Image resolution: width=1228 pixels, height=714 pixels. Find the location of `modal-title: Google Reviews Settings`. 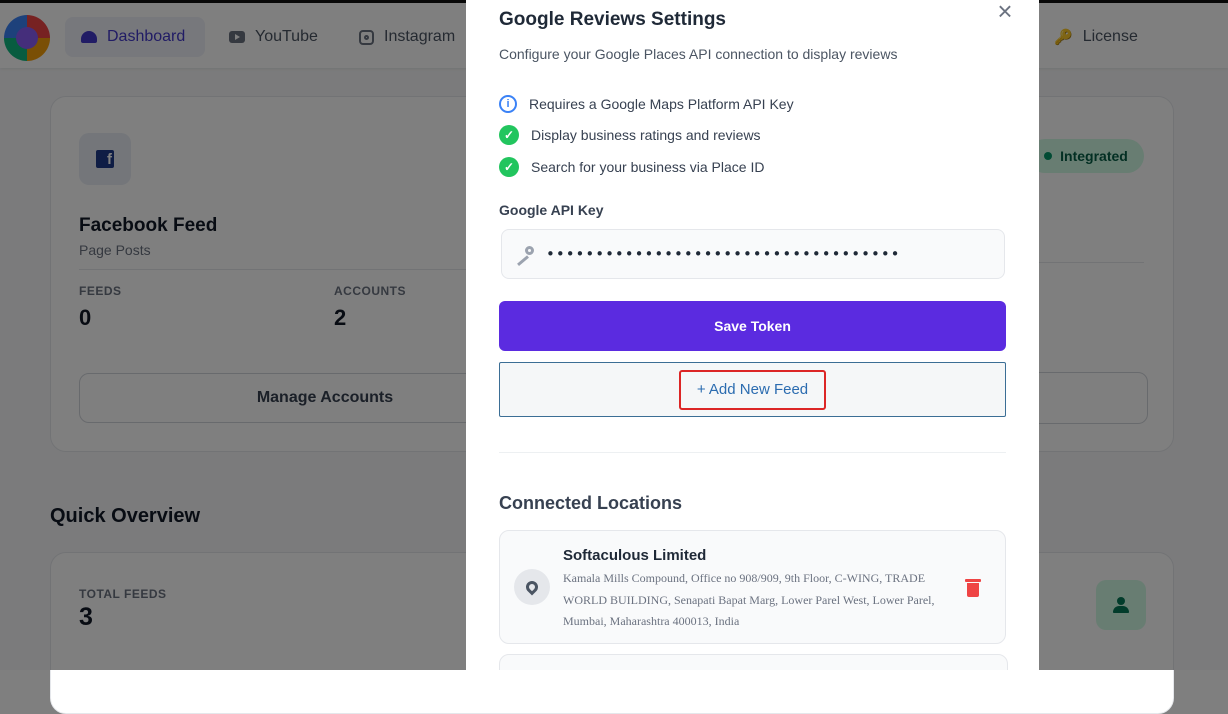

modal-title: Google Reviews Settings is located at coordinates (612, 19).